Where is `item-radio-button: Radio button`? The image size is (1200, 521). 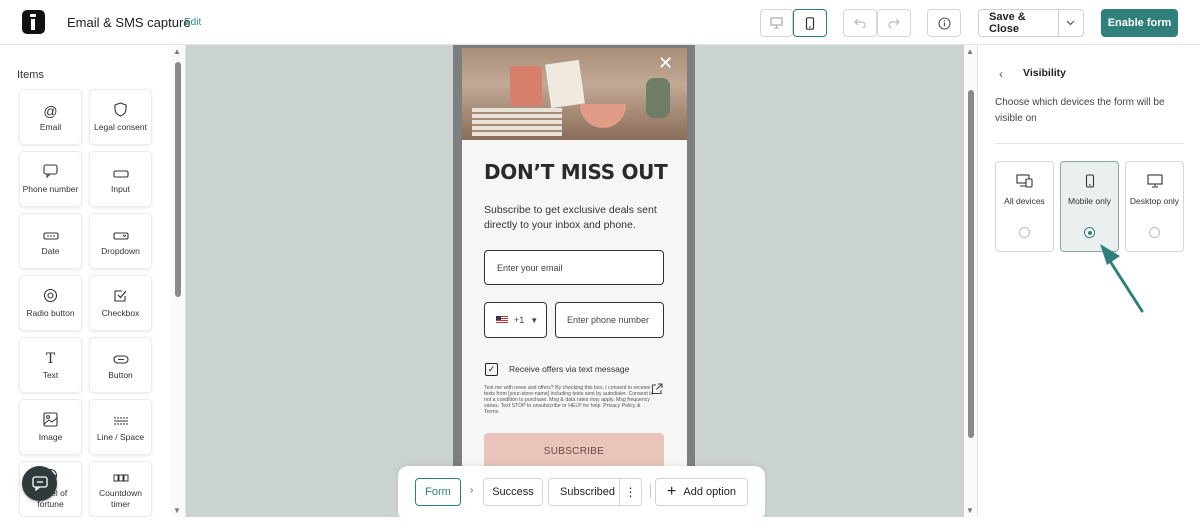 item-radio-button: Radio button is located at coordinates (50, 303).